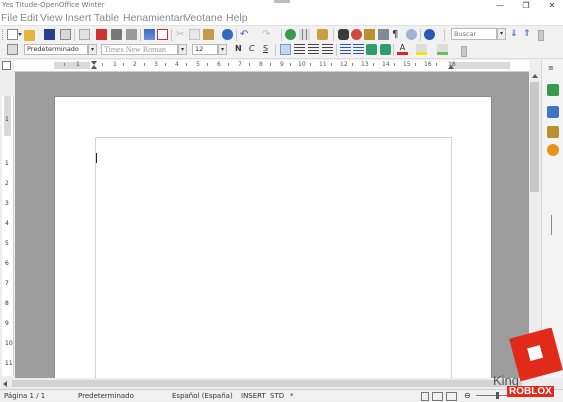 The height and width of the screenshot is (402, 563). What do you see at coordinates (12, 49) in the screenshot?
I see `styles-formatting-icon` at bounding box center [12, 49].